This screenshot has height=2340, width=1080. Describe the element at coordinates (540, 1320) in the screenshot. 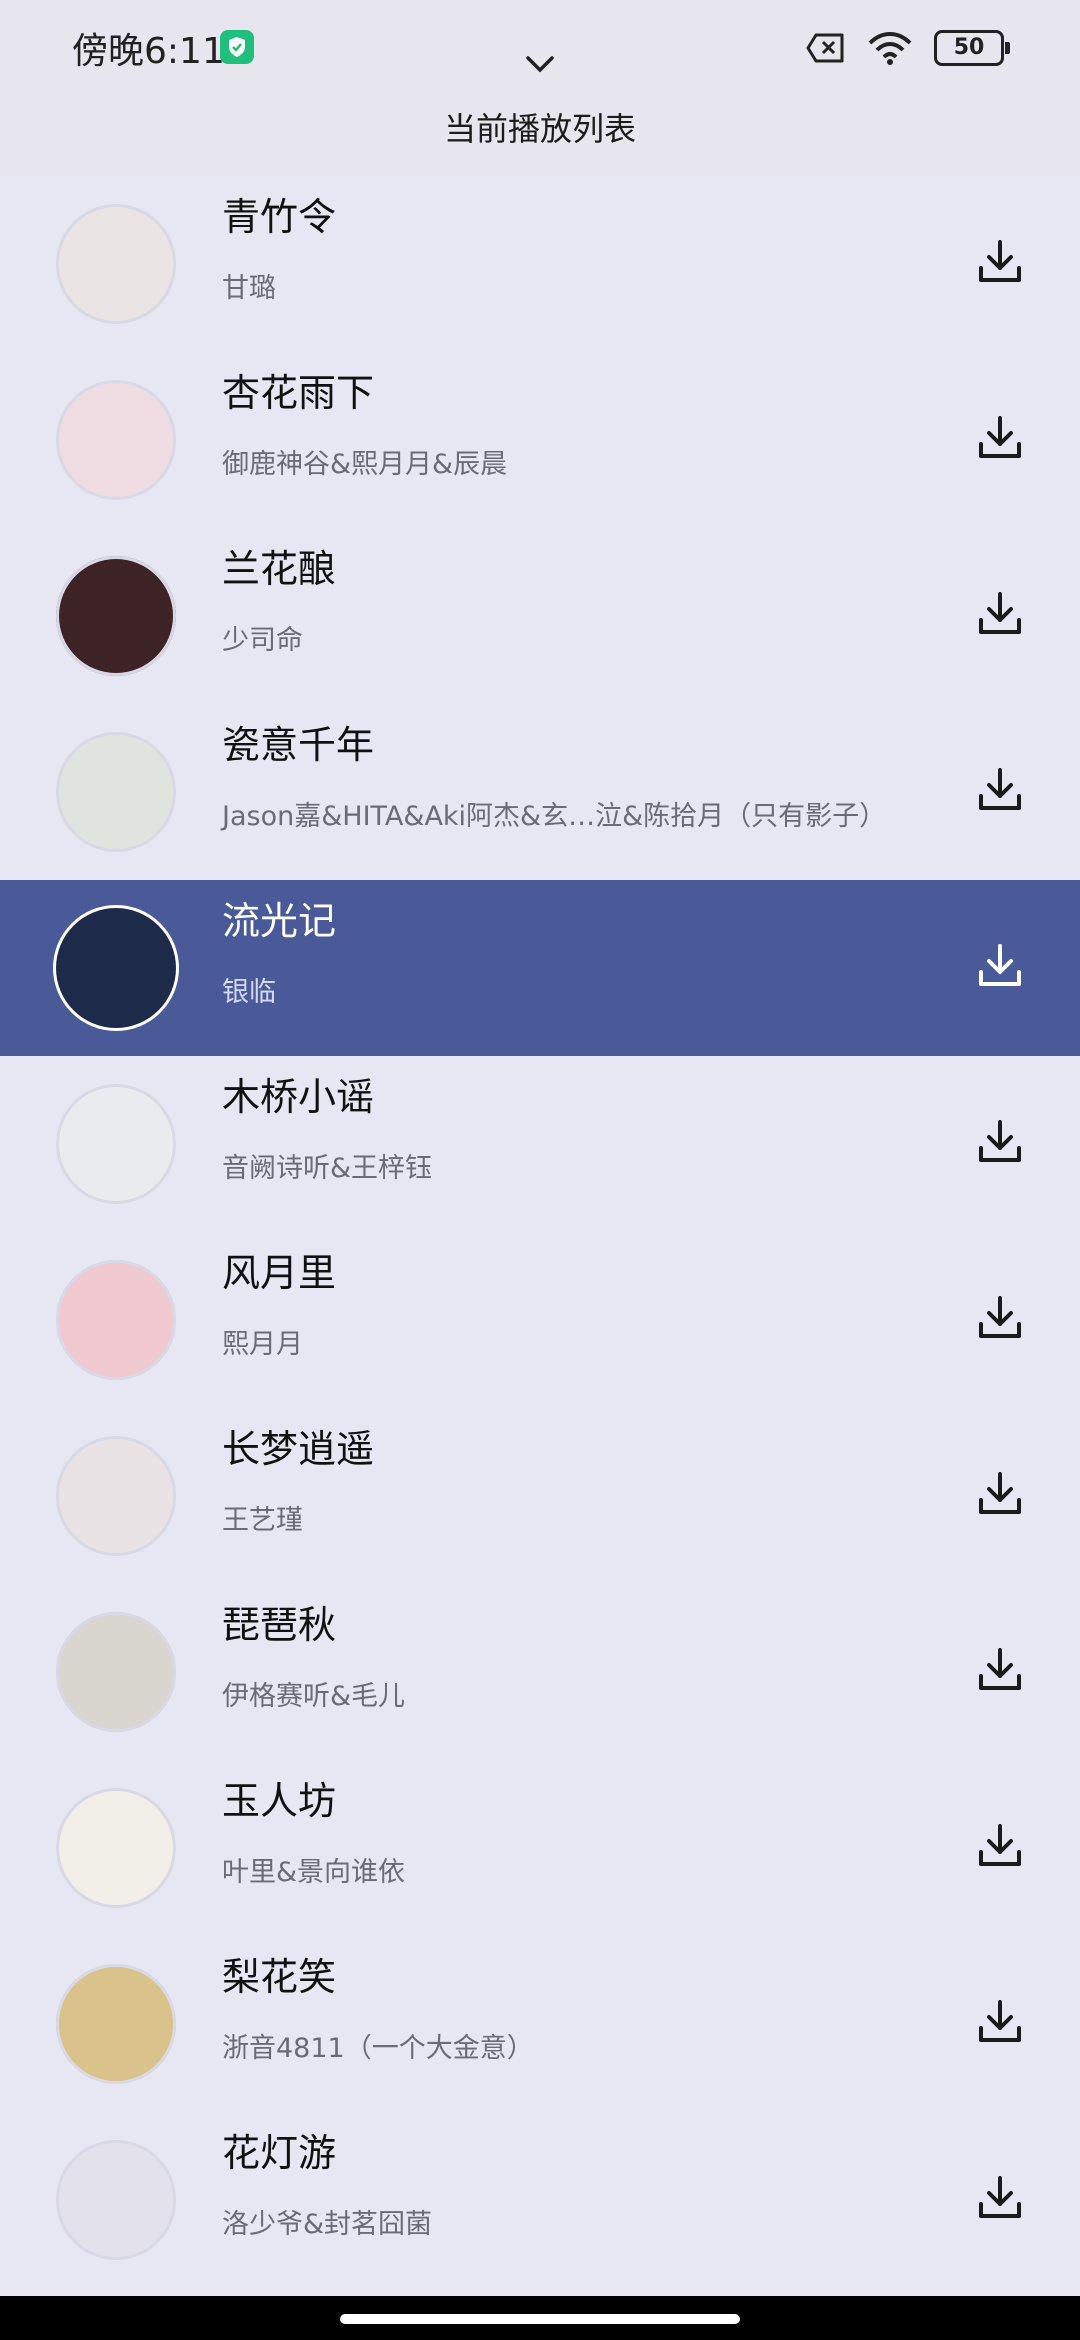

I see `song-row: 风月里 熙月月` at that location.